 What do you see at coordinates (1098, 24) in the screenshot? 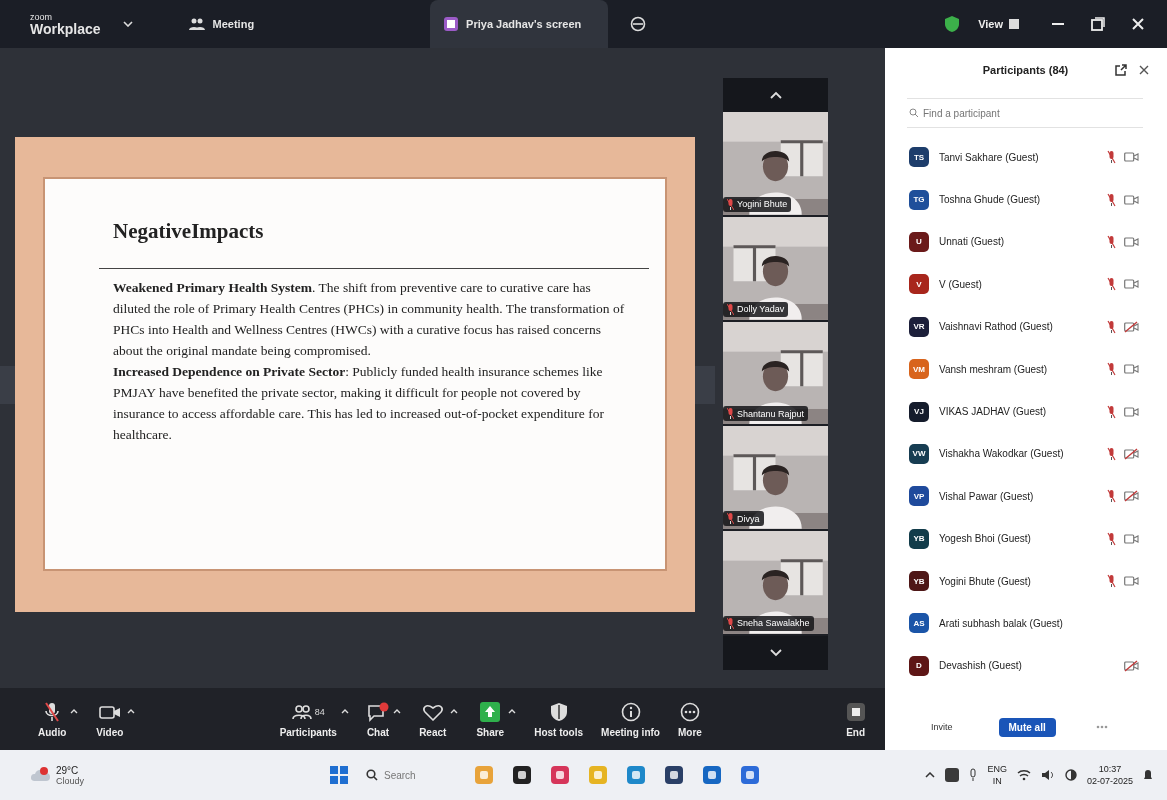
I see `restore-icon` at bounding box center [1098, 24].